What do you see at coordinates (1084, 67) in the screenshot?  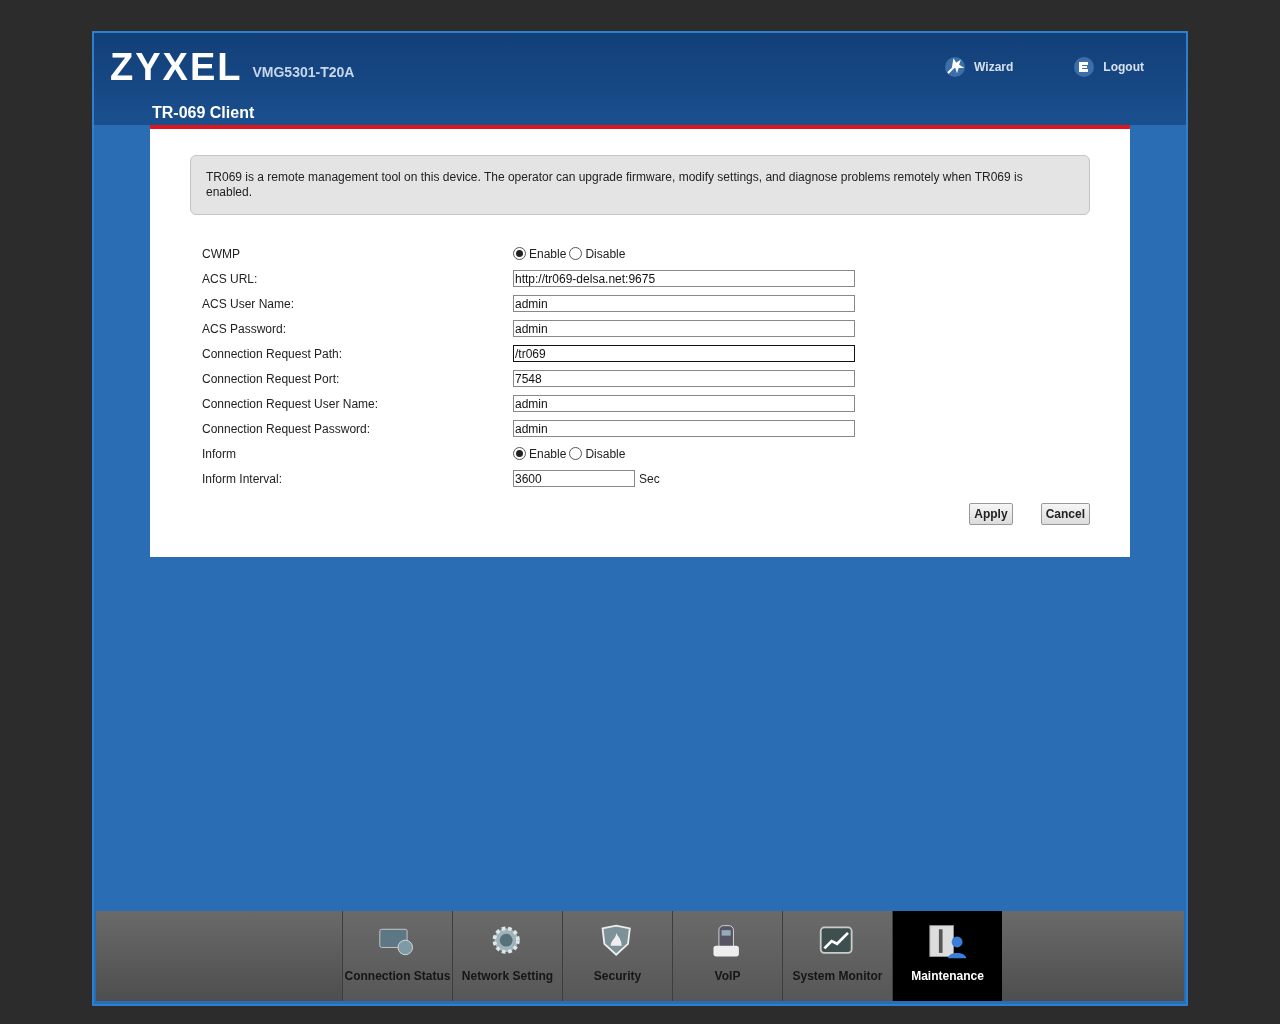 I see `exit-icon` at bounding box center [1084, 67].